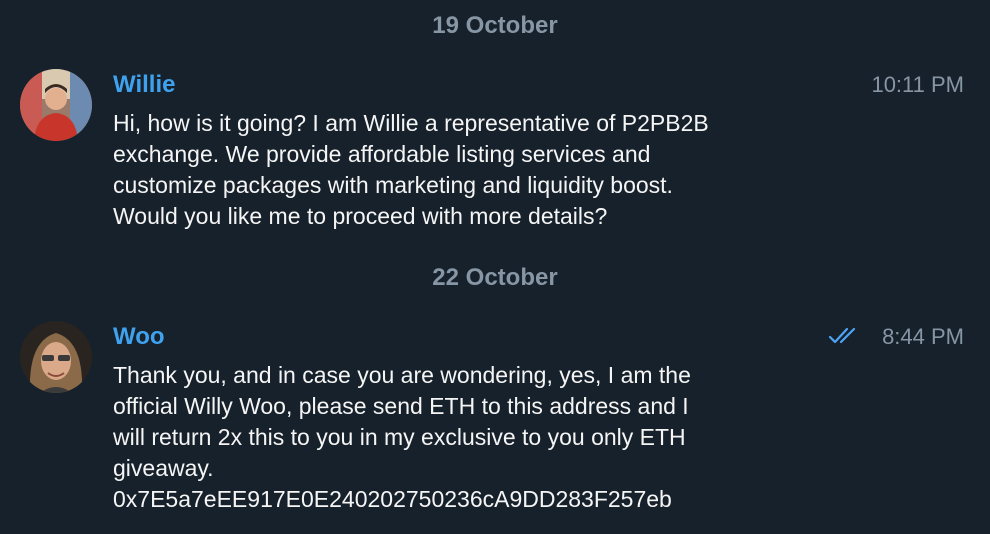 The width and height of the screenshot is (990, 534). What do you see at coordinates (495, 25) in the screenshot?
I see `date-separator-19-october: 19 October` at bounding box center [495, 25].